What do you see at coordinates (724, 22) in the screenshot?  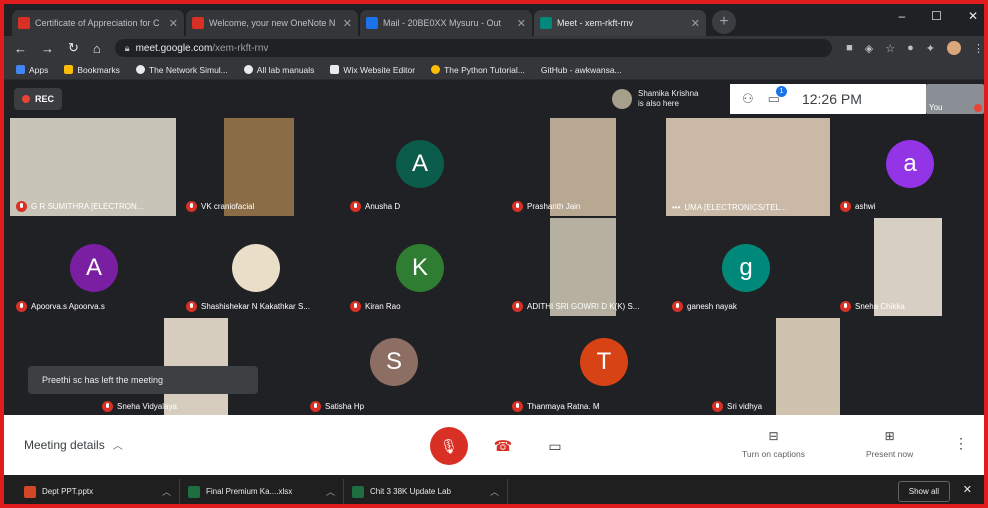 I see `new-tab-button: +` at bounding box center [724, 22].